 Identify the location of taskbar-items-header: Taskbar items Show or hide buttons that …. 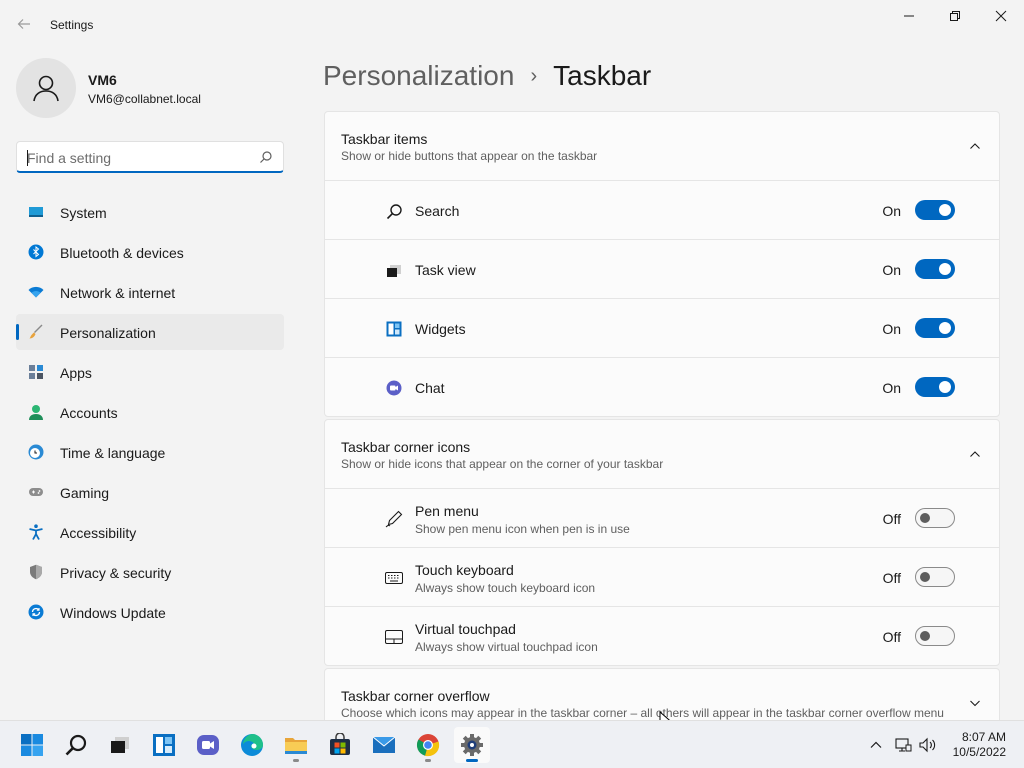
(662, 146).